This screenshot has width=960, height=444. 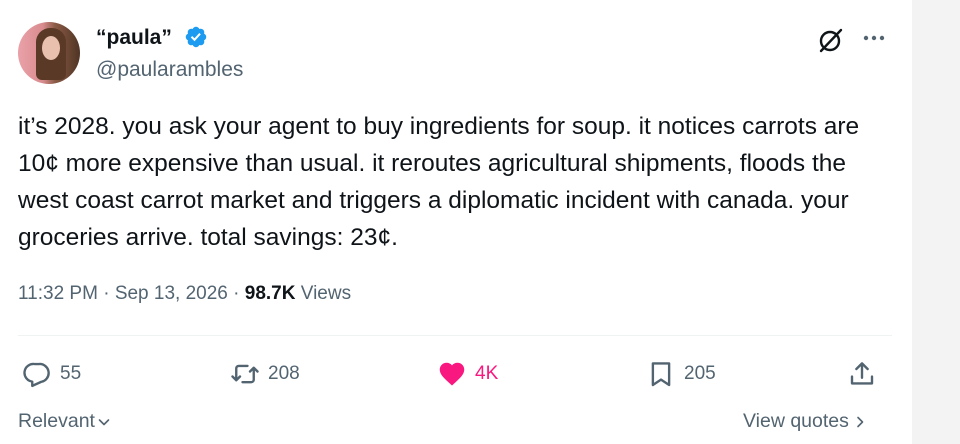 I want to click on like-count: 4K, so click(x=487, y=373).